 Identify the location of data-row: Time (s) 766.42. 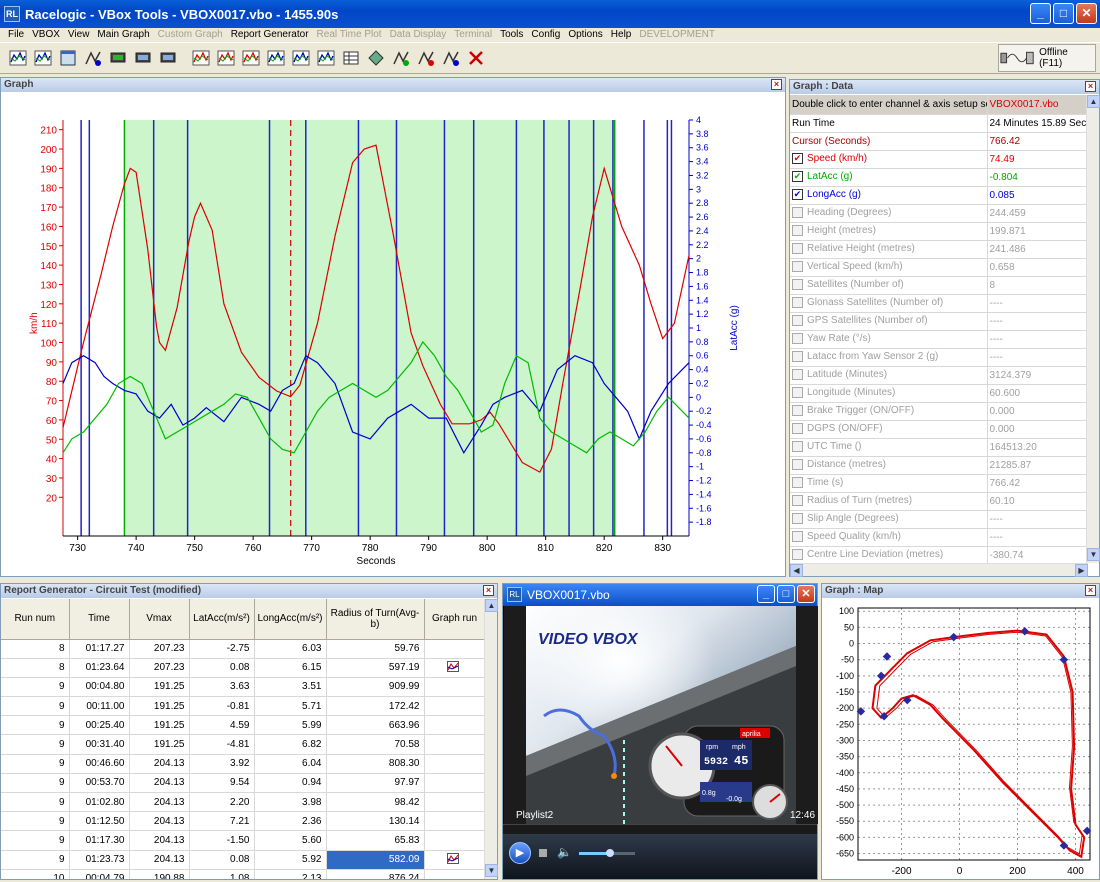
(938, 483).